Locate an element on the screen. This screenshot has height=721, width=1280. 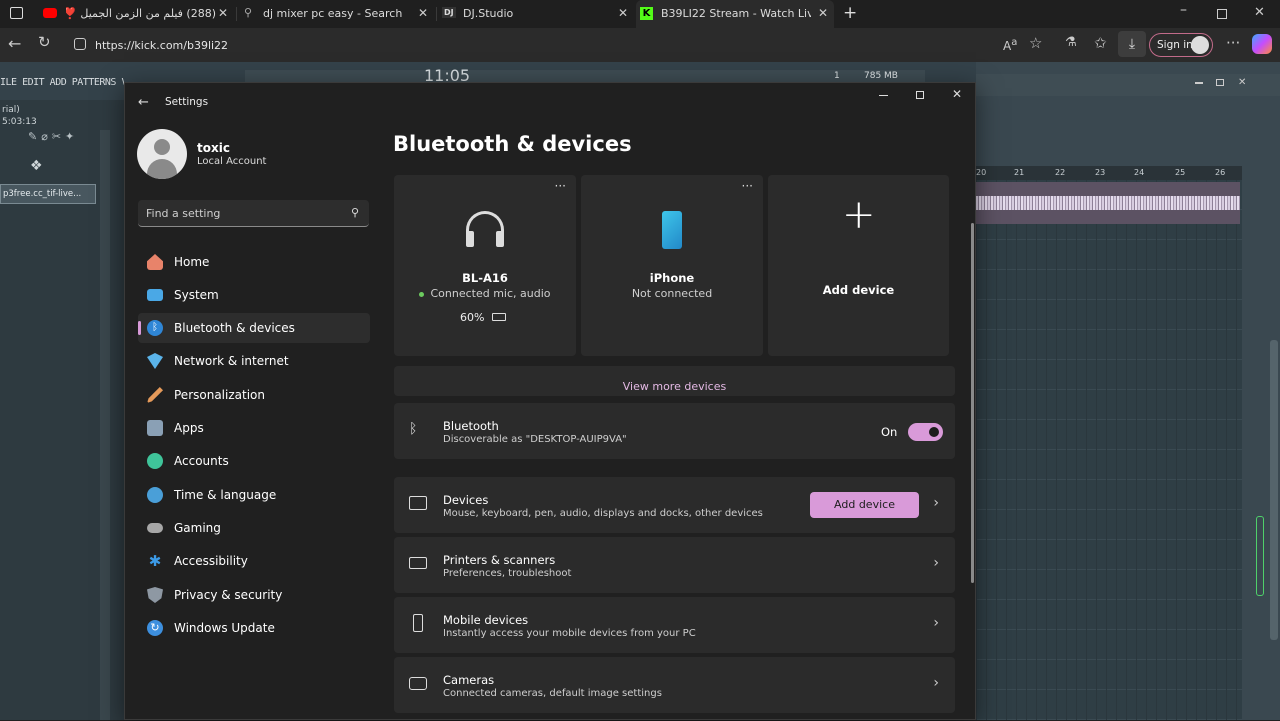
new-tab-icon: + is located at coordinates (850, 13).